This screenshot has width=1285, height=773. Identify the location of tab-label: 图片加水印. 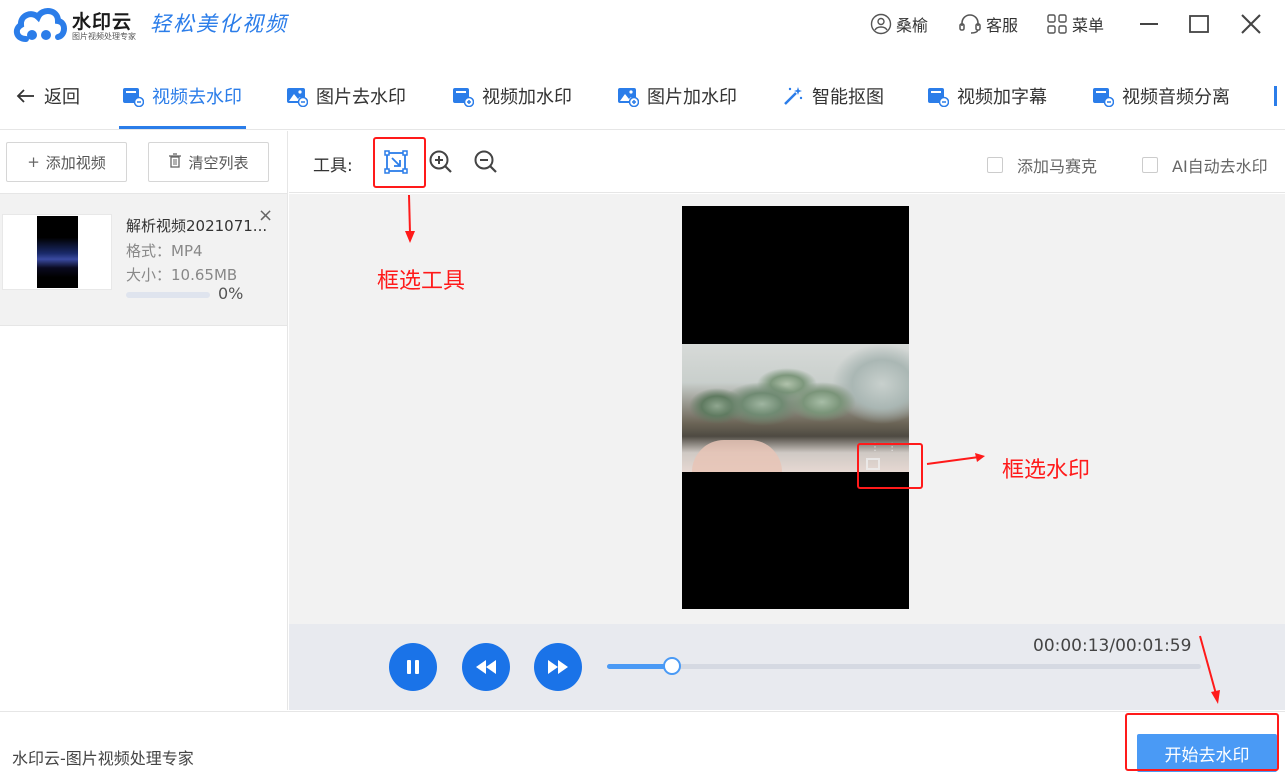
(692, 97).